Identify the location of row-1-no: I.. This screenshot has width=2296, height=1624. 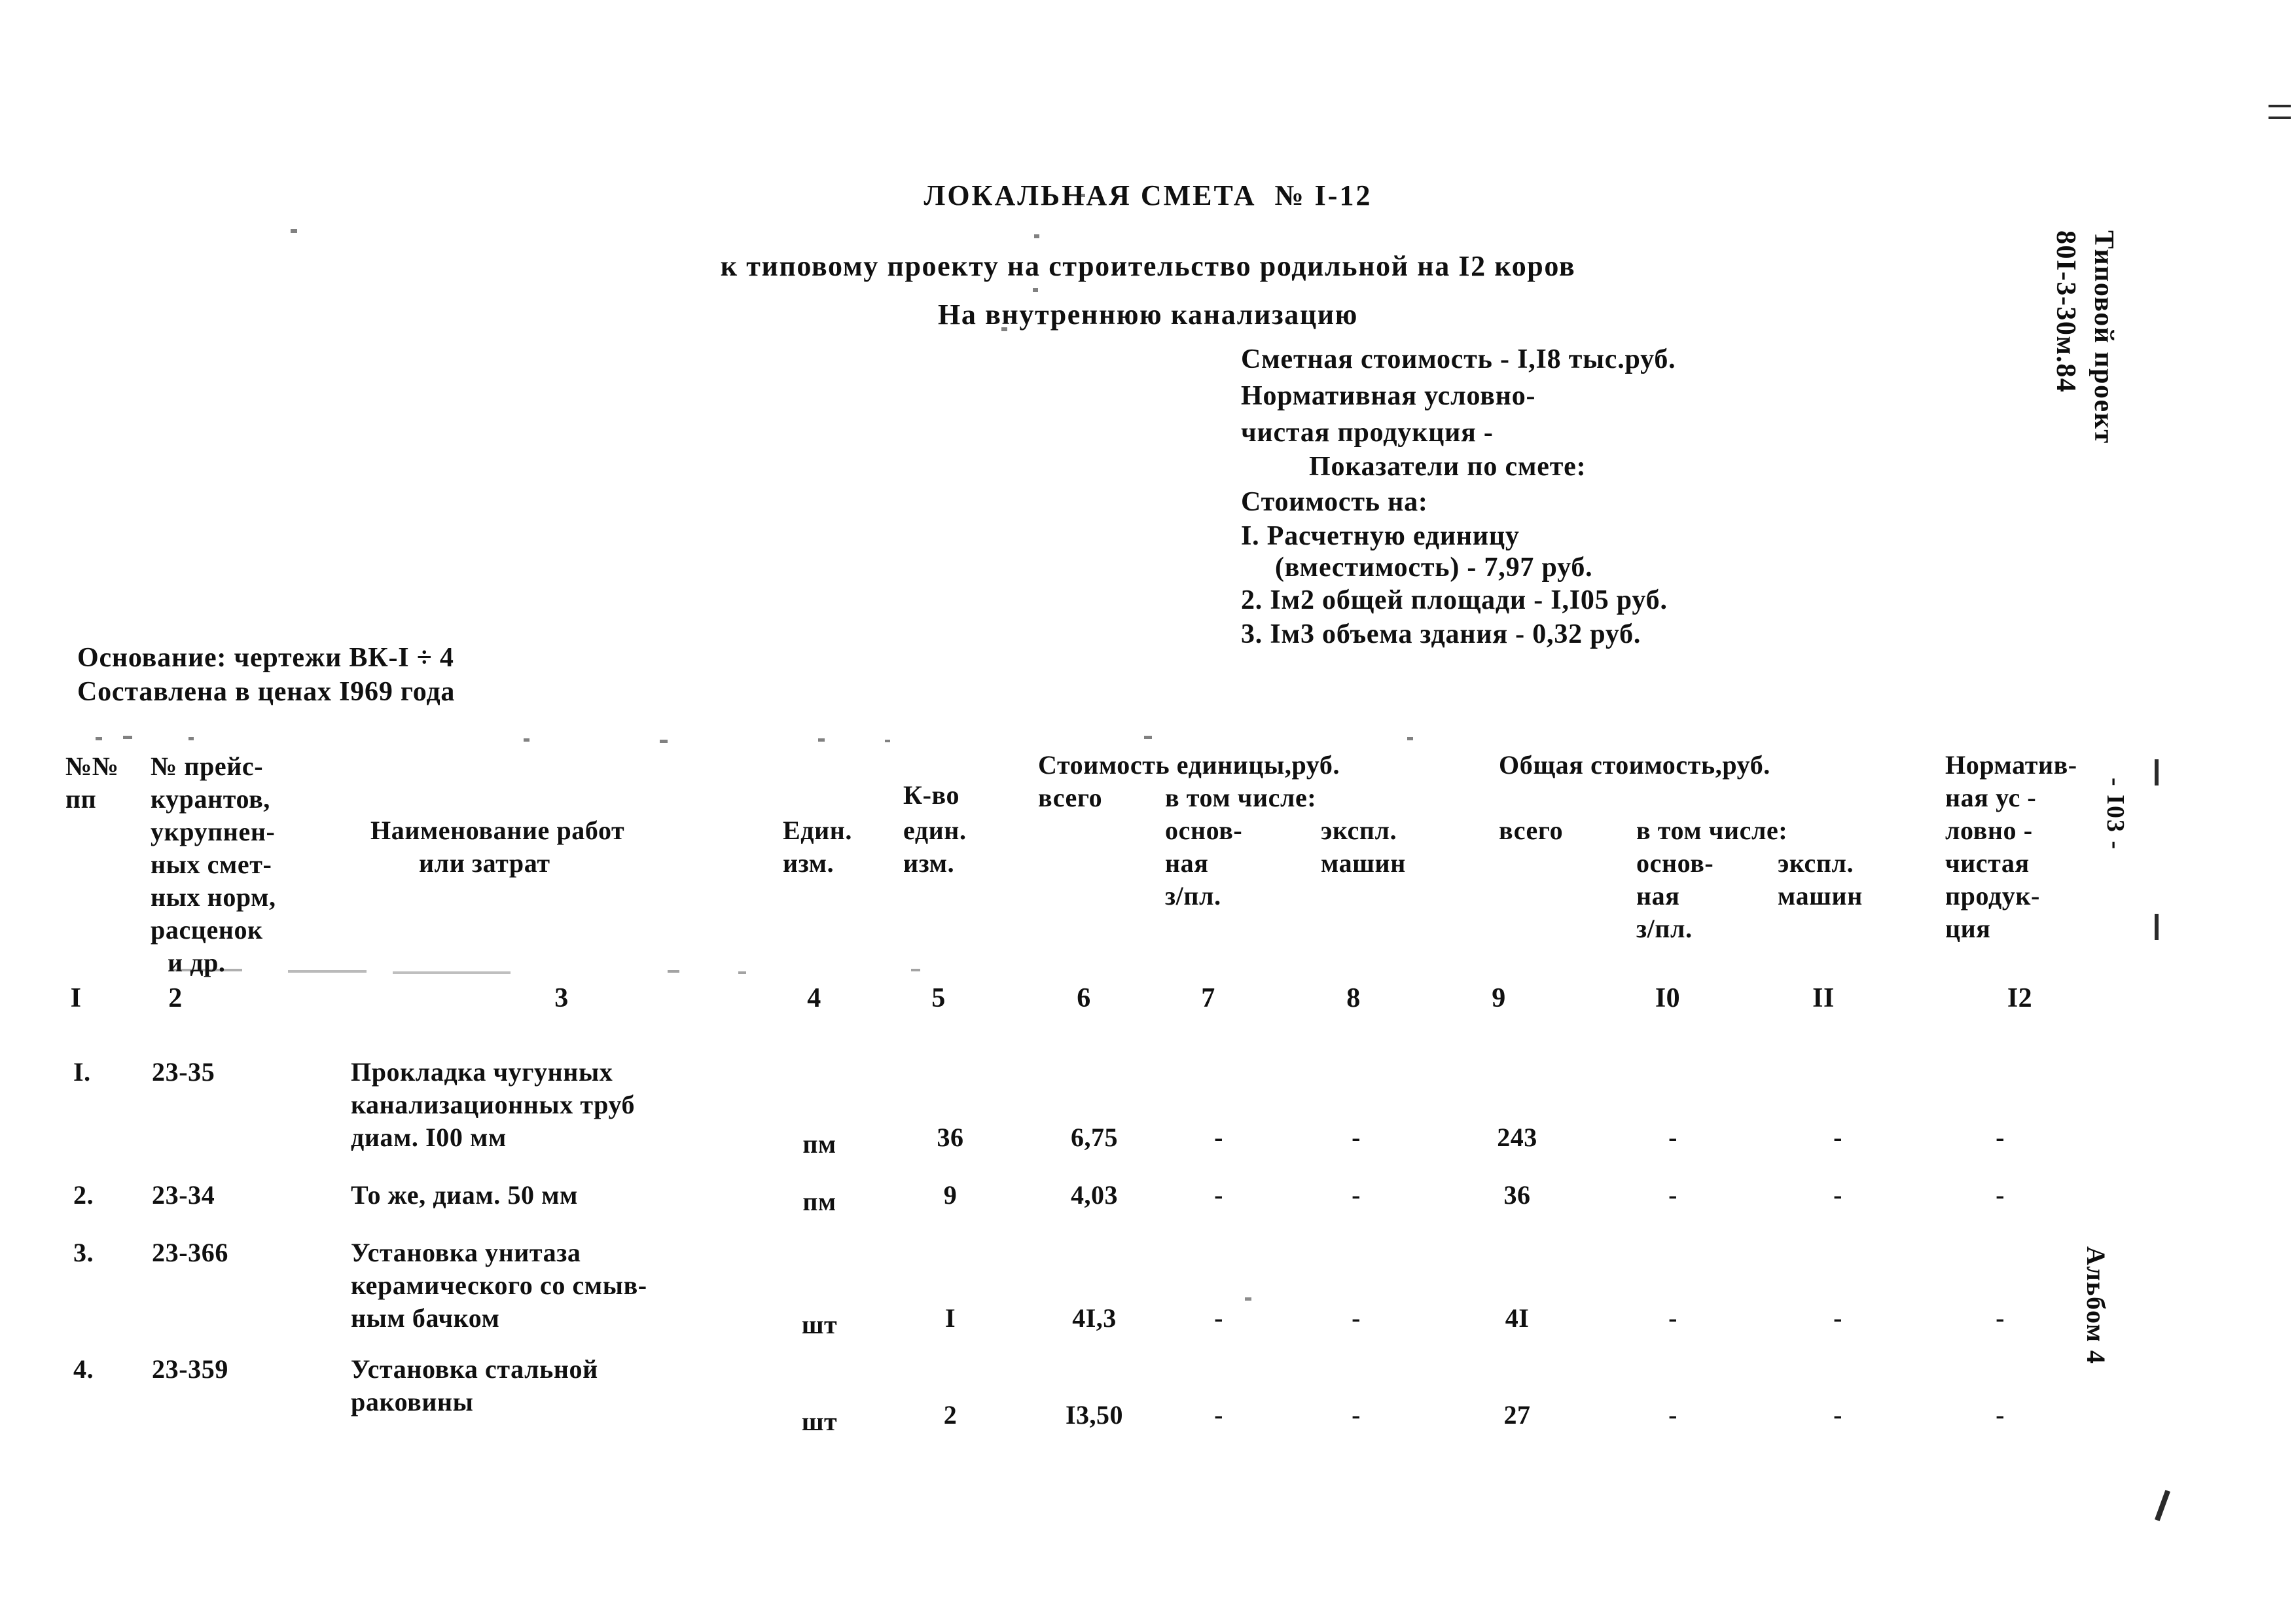
(82, 1072).